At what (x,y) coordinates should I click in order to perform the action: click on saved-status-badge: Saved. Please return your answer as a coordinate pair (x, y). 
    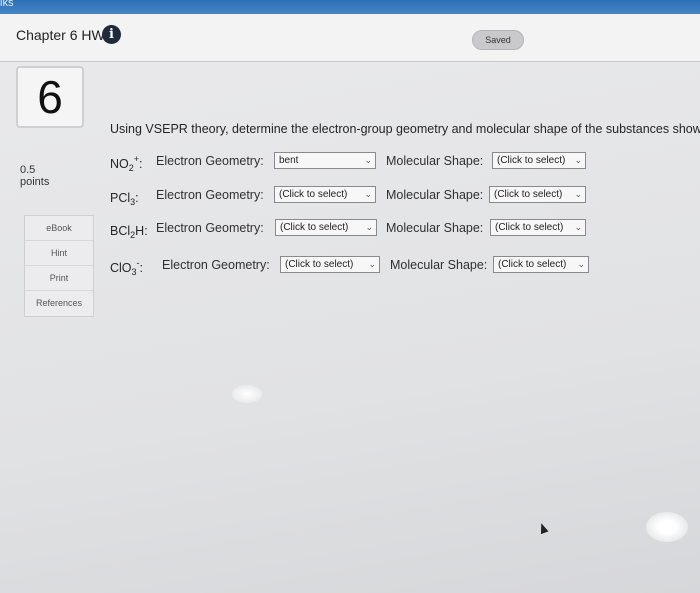
    Looking at the image, I should click on (498, 40).